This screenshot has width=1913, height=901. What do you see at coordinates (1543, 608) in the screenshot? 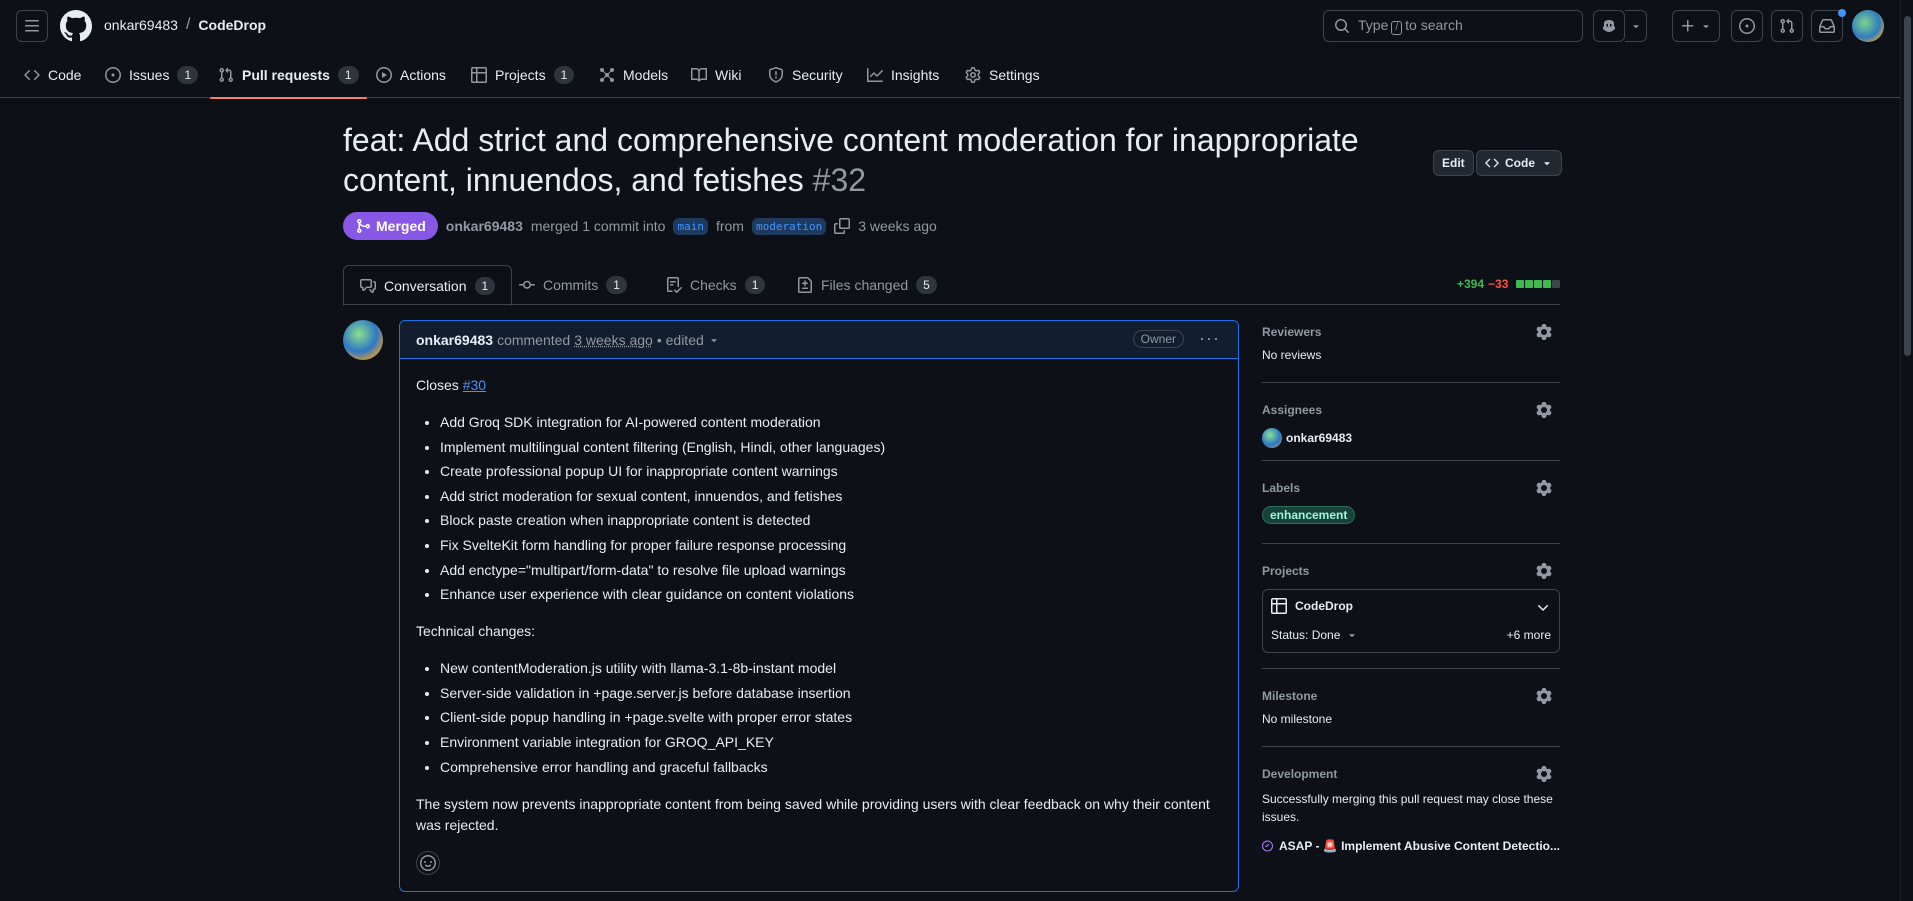
I see `chevron-down-icon` at bounding box center [1543, 608].